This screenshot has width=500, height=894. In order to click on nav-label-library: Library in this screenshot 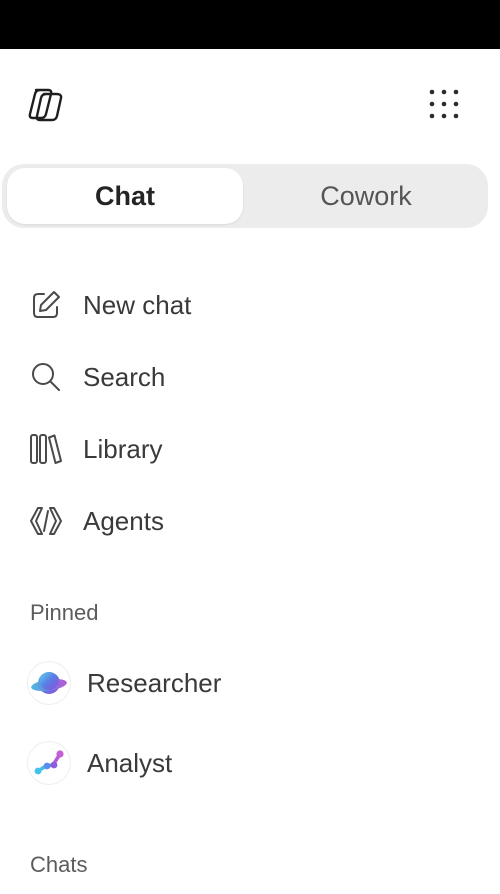, I will do `click(123, 448)`.